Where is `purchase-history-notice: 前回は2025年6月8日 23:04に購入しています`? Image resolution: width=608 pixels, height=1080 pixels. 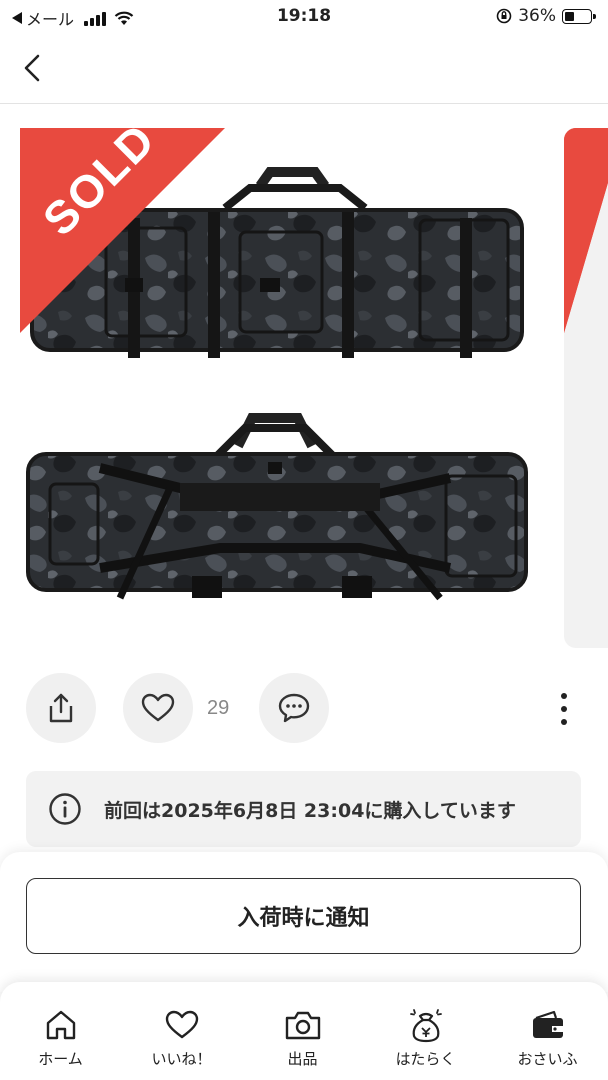 purchase-history-notice: 前回は2025年6月8日 23:04に購入しています is located at coordinates (303, 809).